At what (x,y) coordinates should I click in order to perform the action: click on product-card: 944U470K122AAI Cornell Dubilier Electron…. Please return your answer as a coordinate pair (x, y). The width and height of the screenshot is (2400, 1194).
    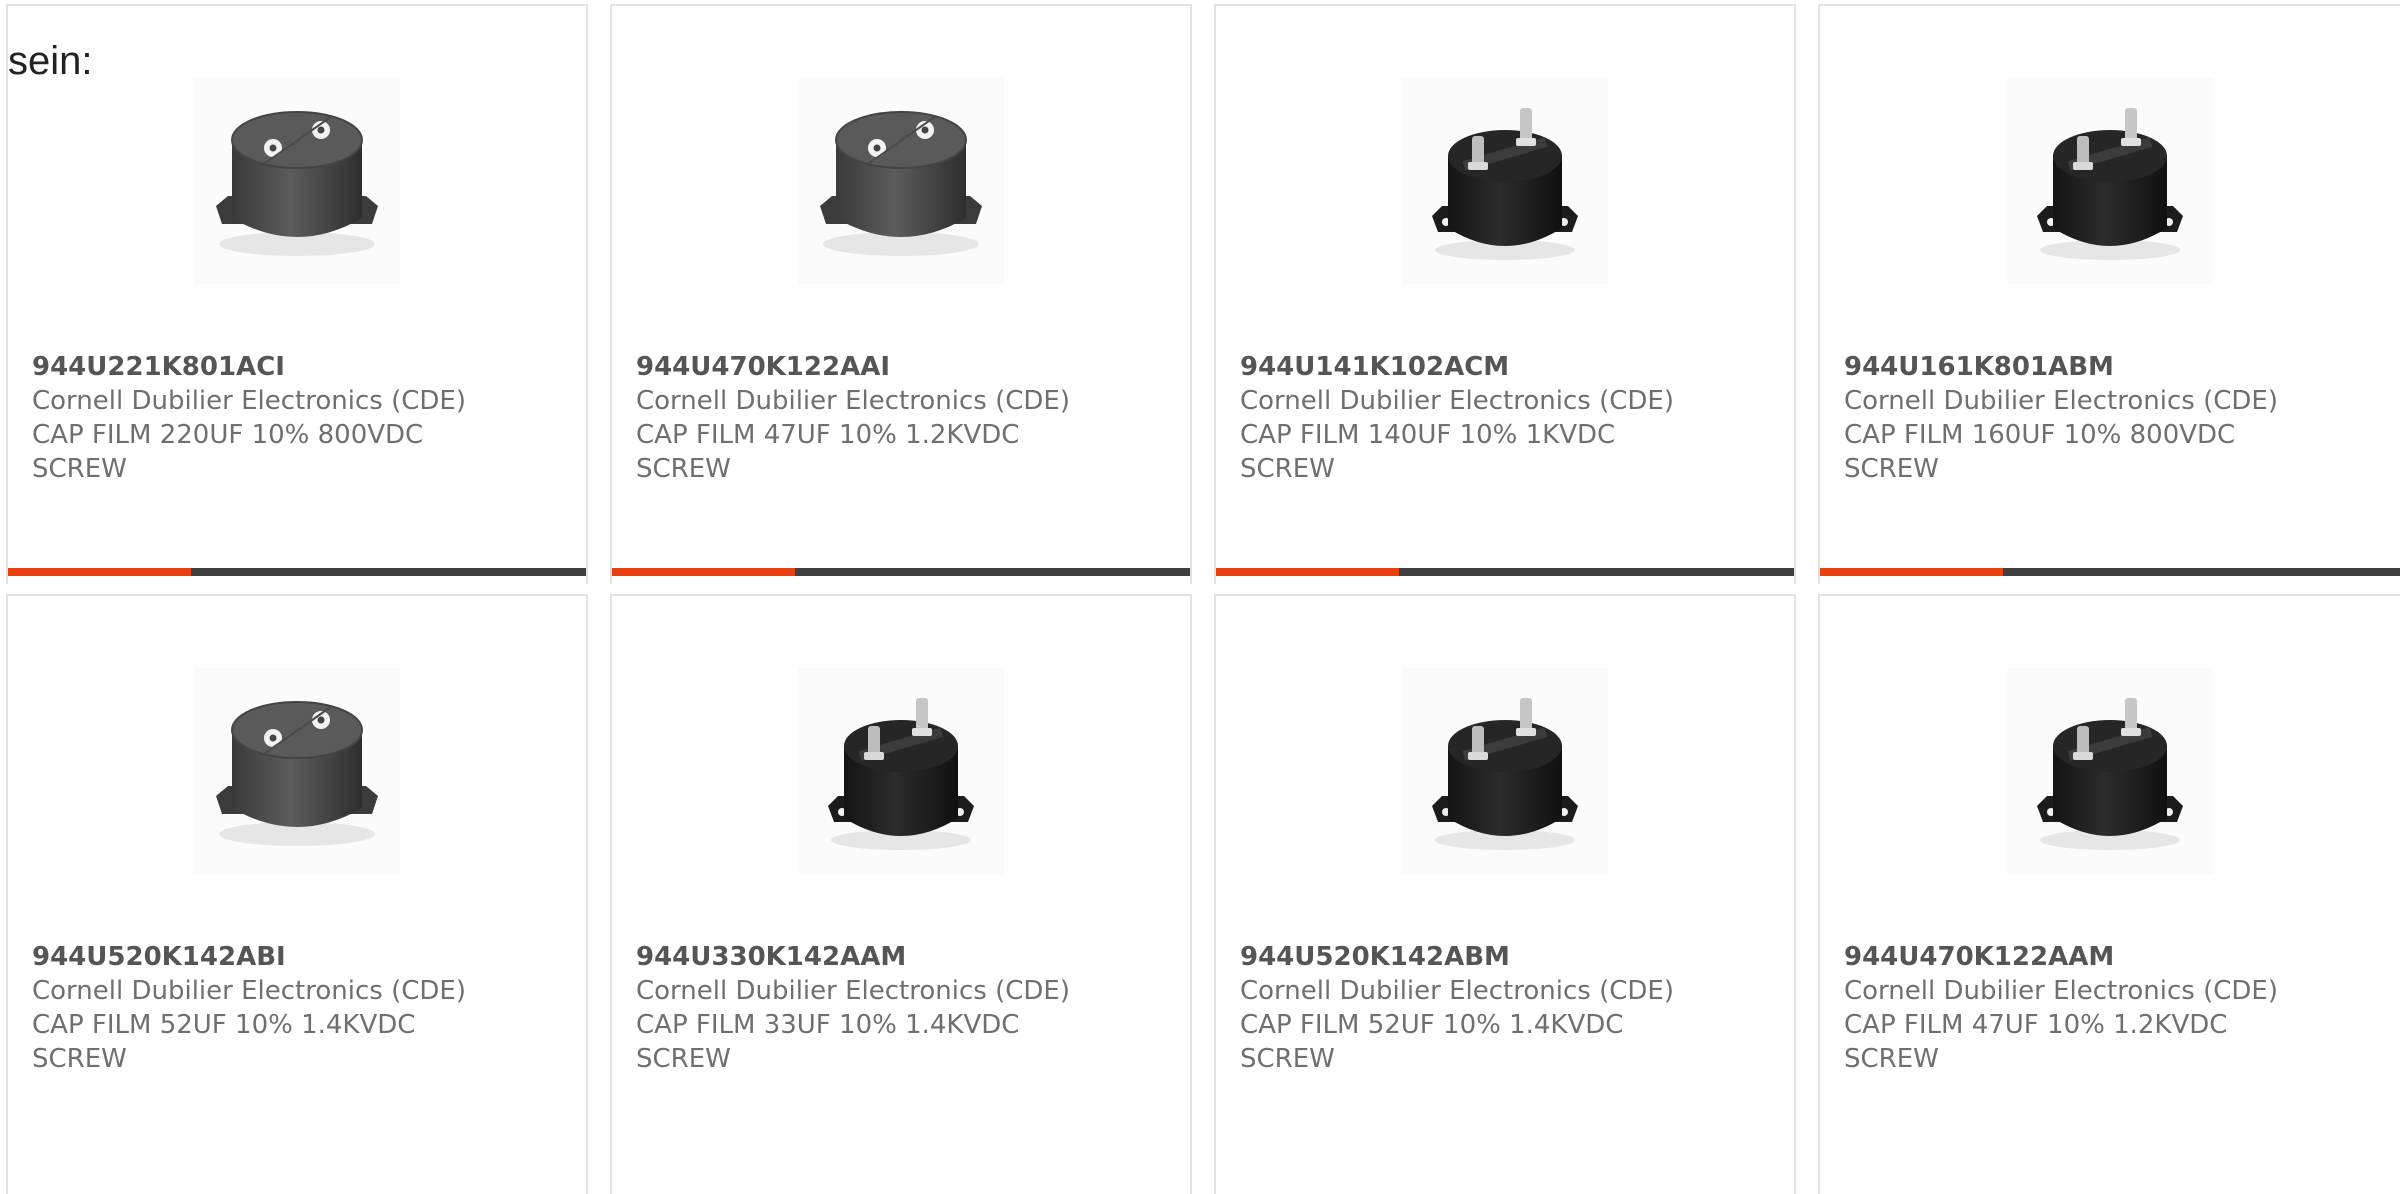
    Looking at the image, I should click on (901, 294).